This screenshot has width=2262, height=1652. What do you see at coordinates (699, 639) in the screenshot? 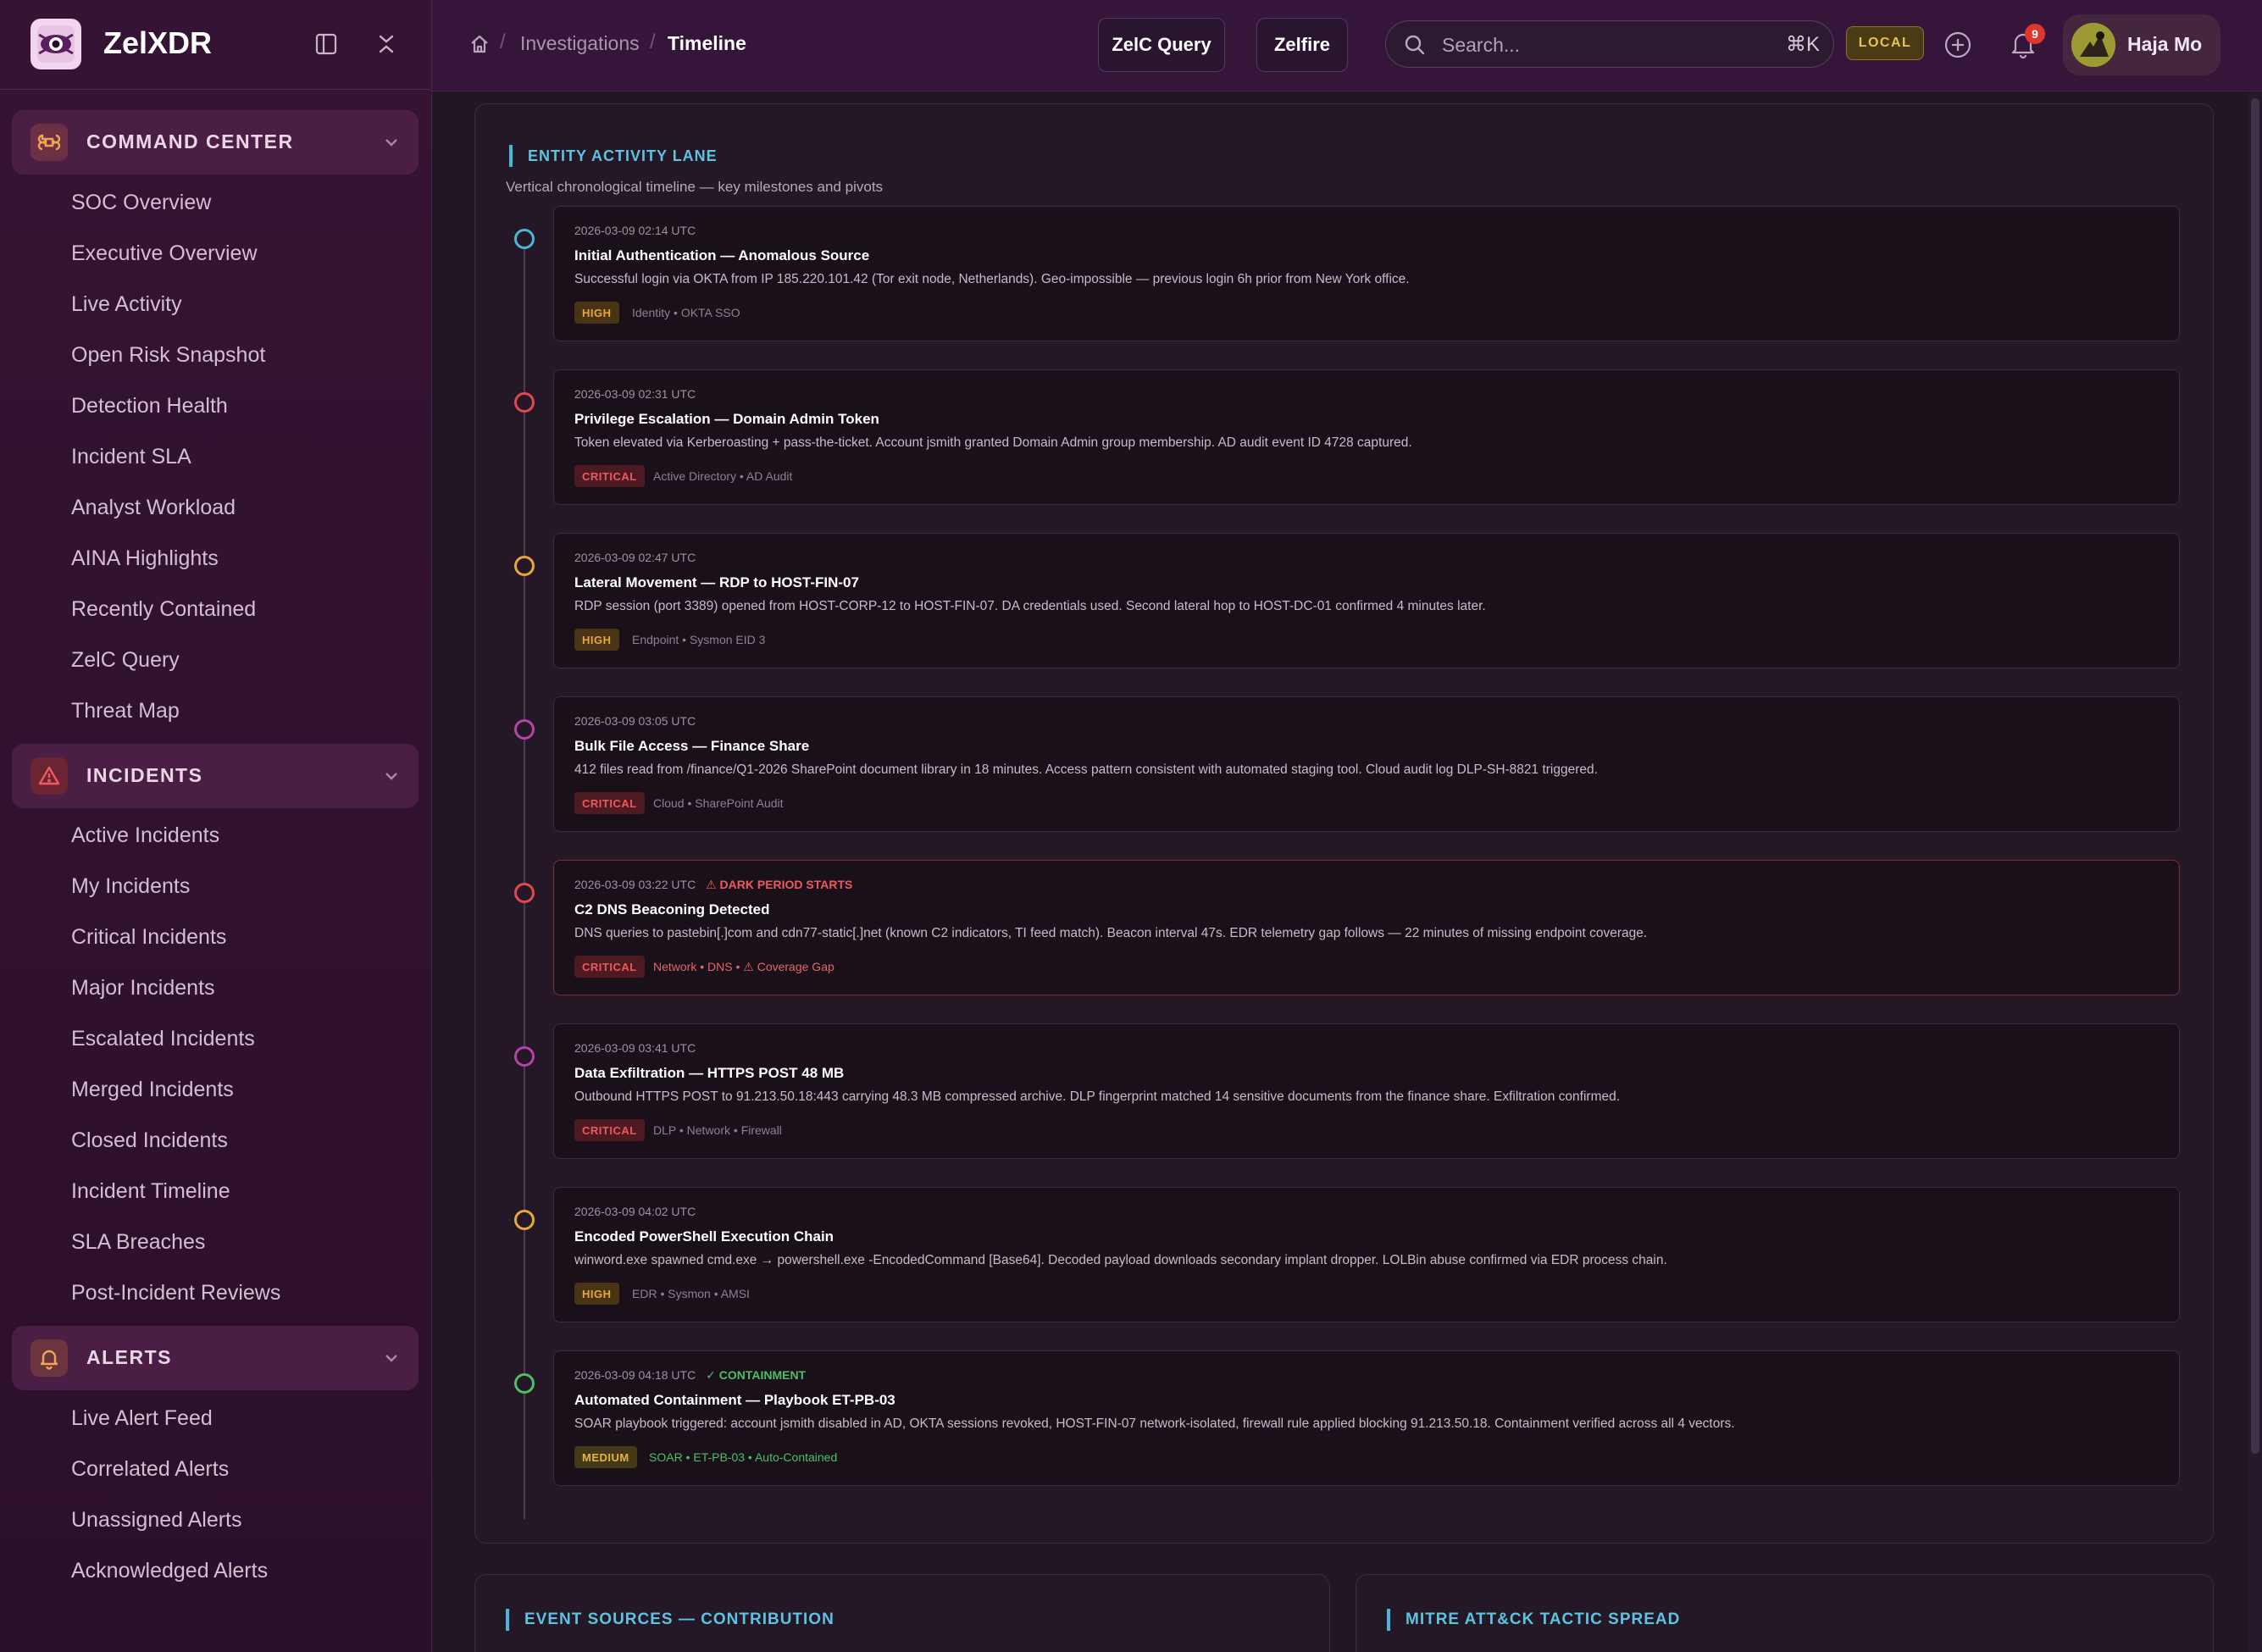
I see `event-source: Endpoint • Sysmon EID 3` at bounding box center [699, 639].